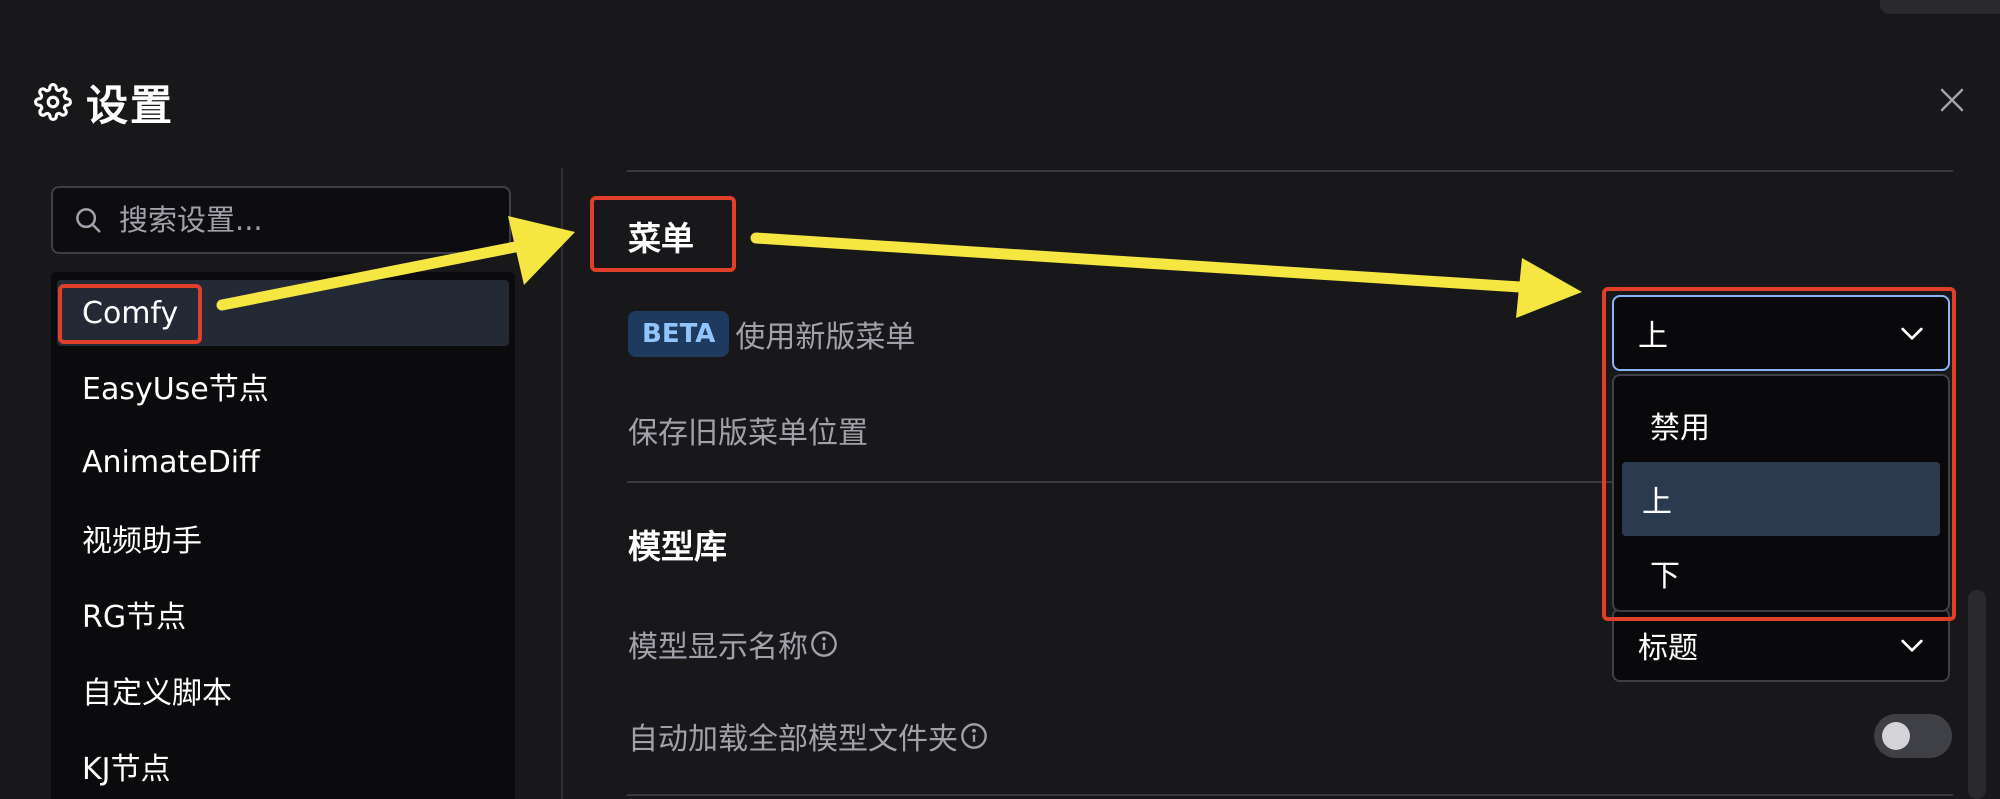 This screenshot has width=2000, height=799. Describe the element at coordinates (1896, 736) in the screenshot. I see `toggle-knob` at that location.